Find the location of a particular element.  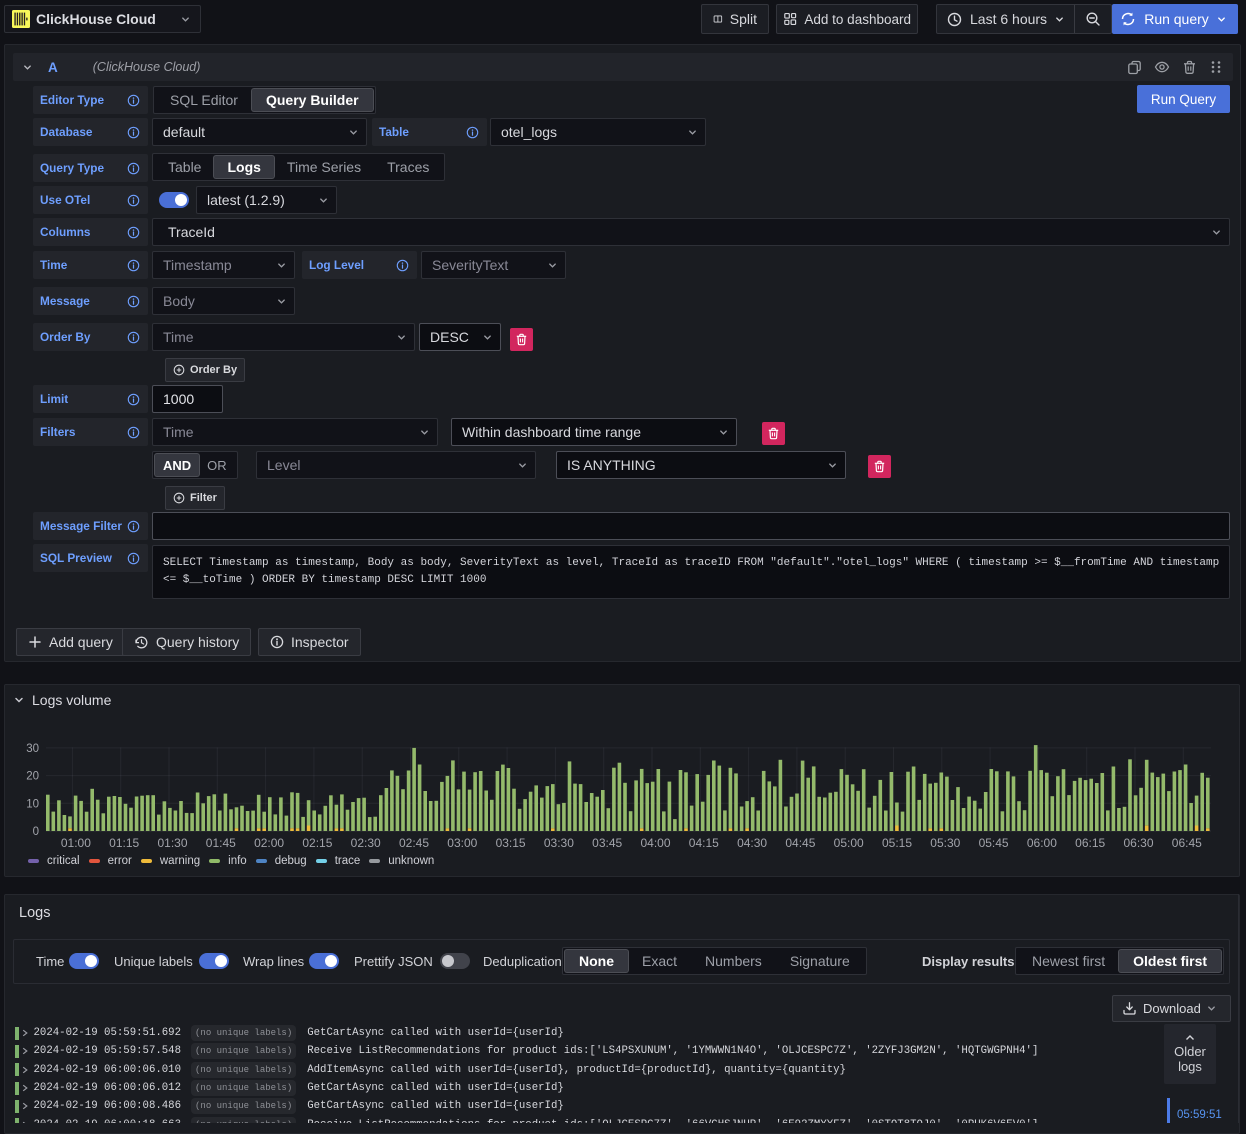

svg-text: 03:15 is located at coordinates (511, 843).